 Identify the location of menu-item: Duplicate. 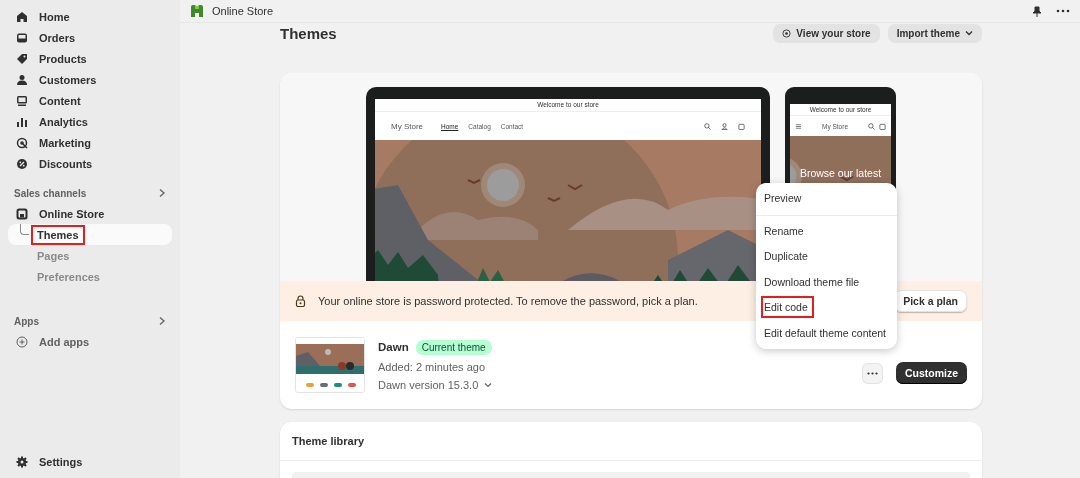
(826, 257).